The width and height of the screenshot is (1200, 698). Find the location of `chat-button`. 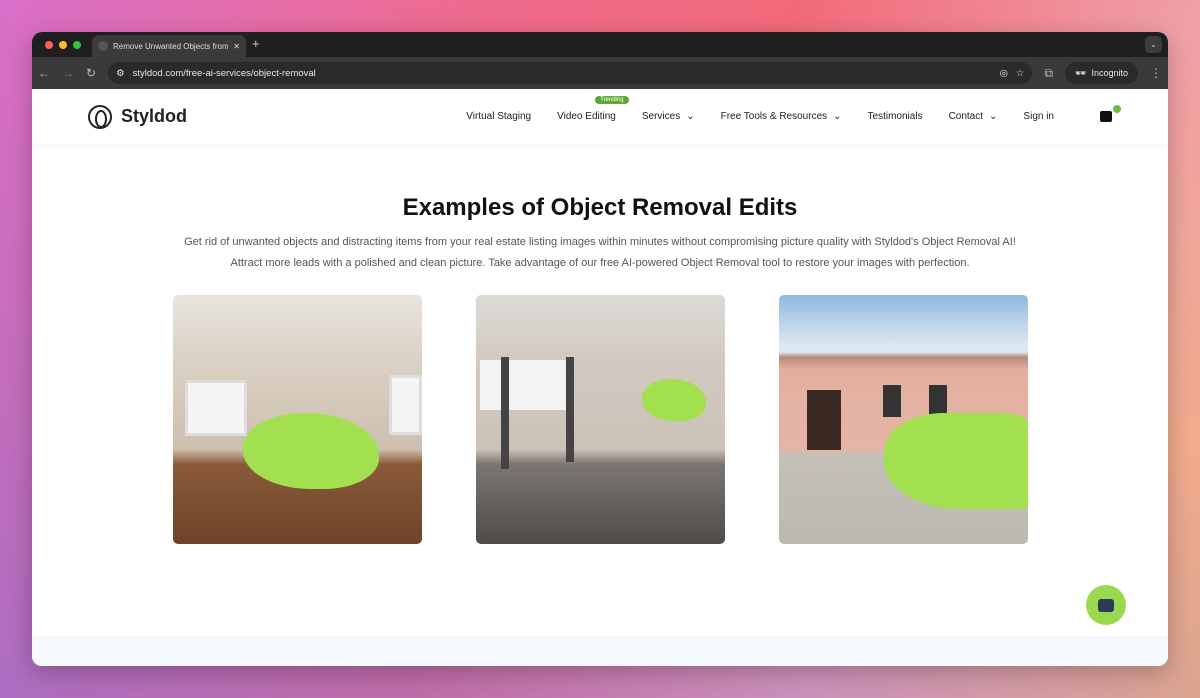

chat-button is located at coordinates (1106, 605).